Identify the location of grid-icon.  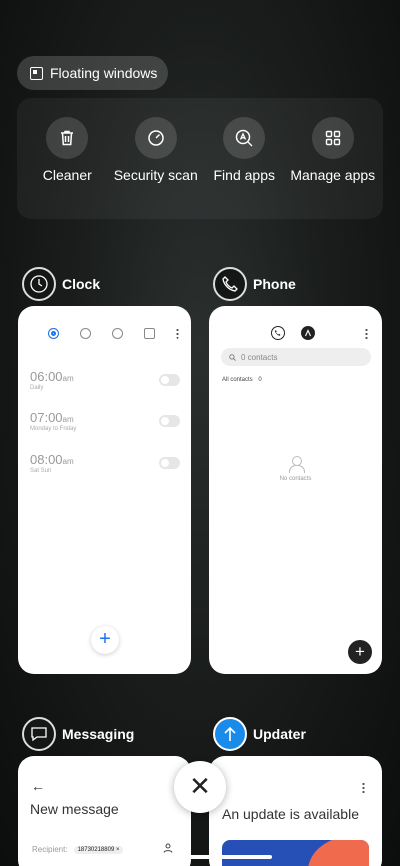
(332, 138).